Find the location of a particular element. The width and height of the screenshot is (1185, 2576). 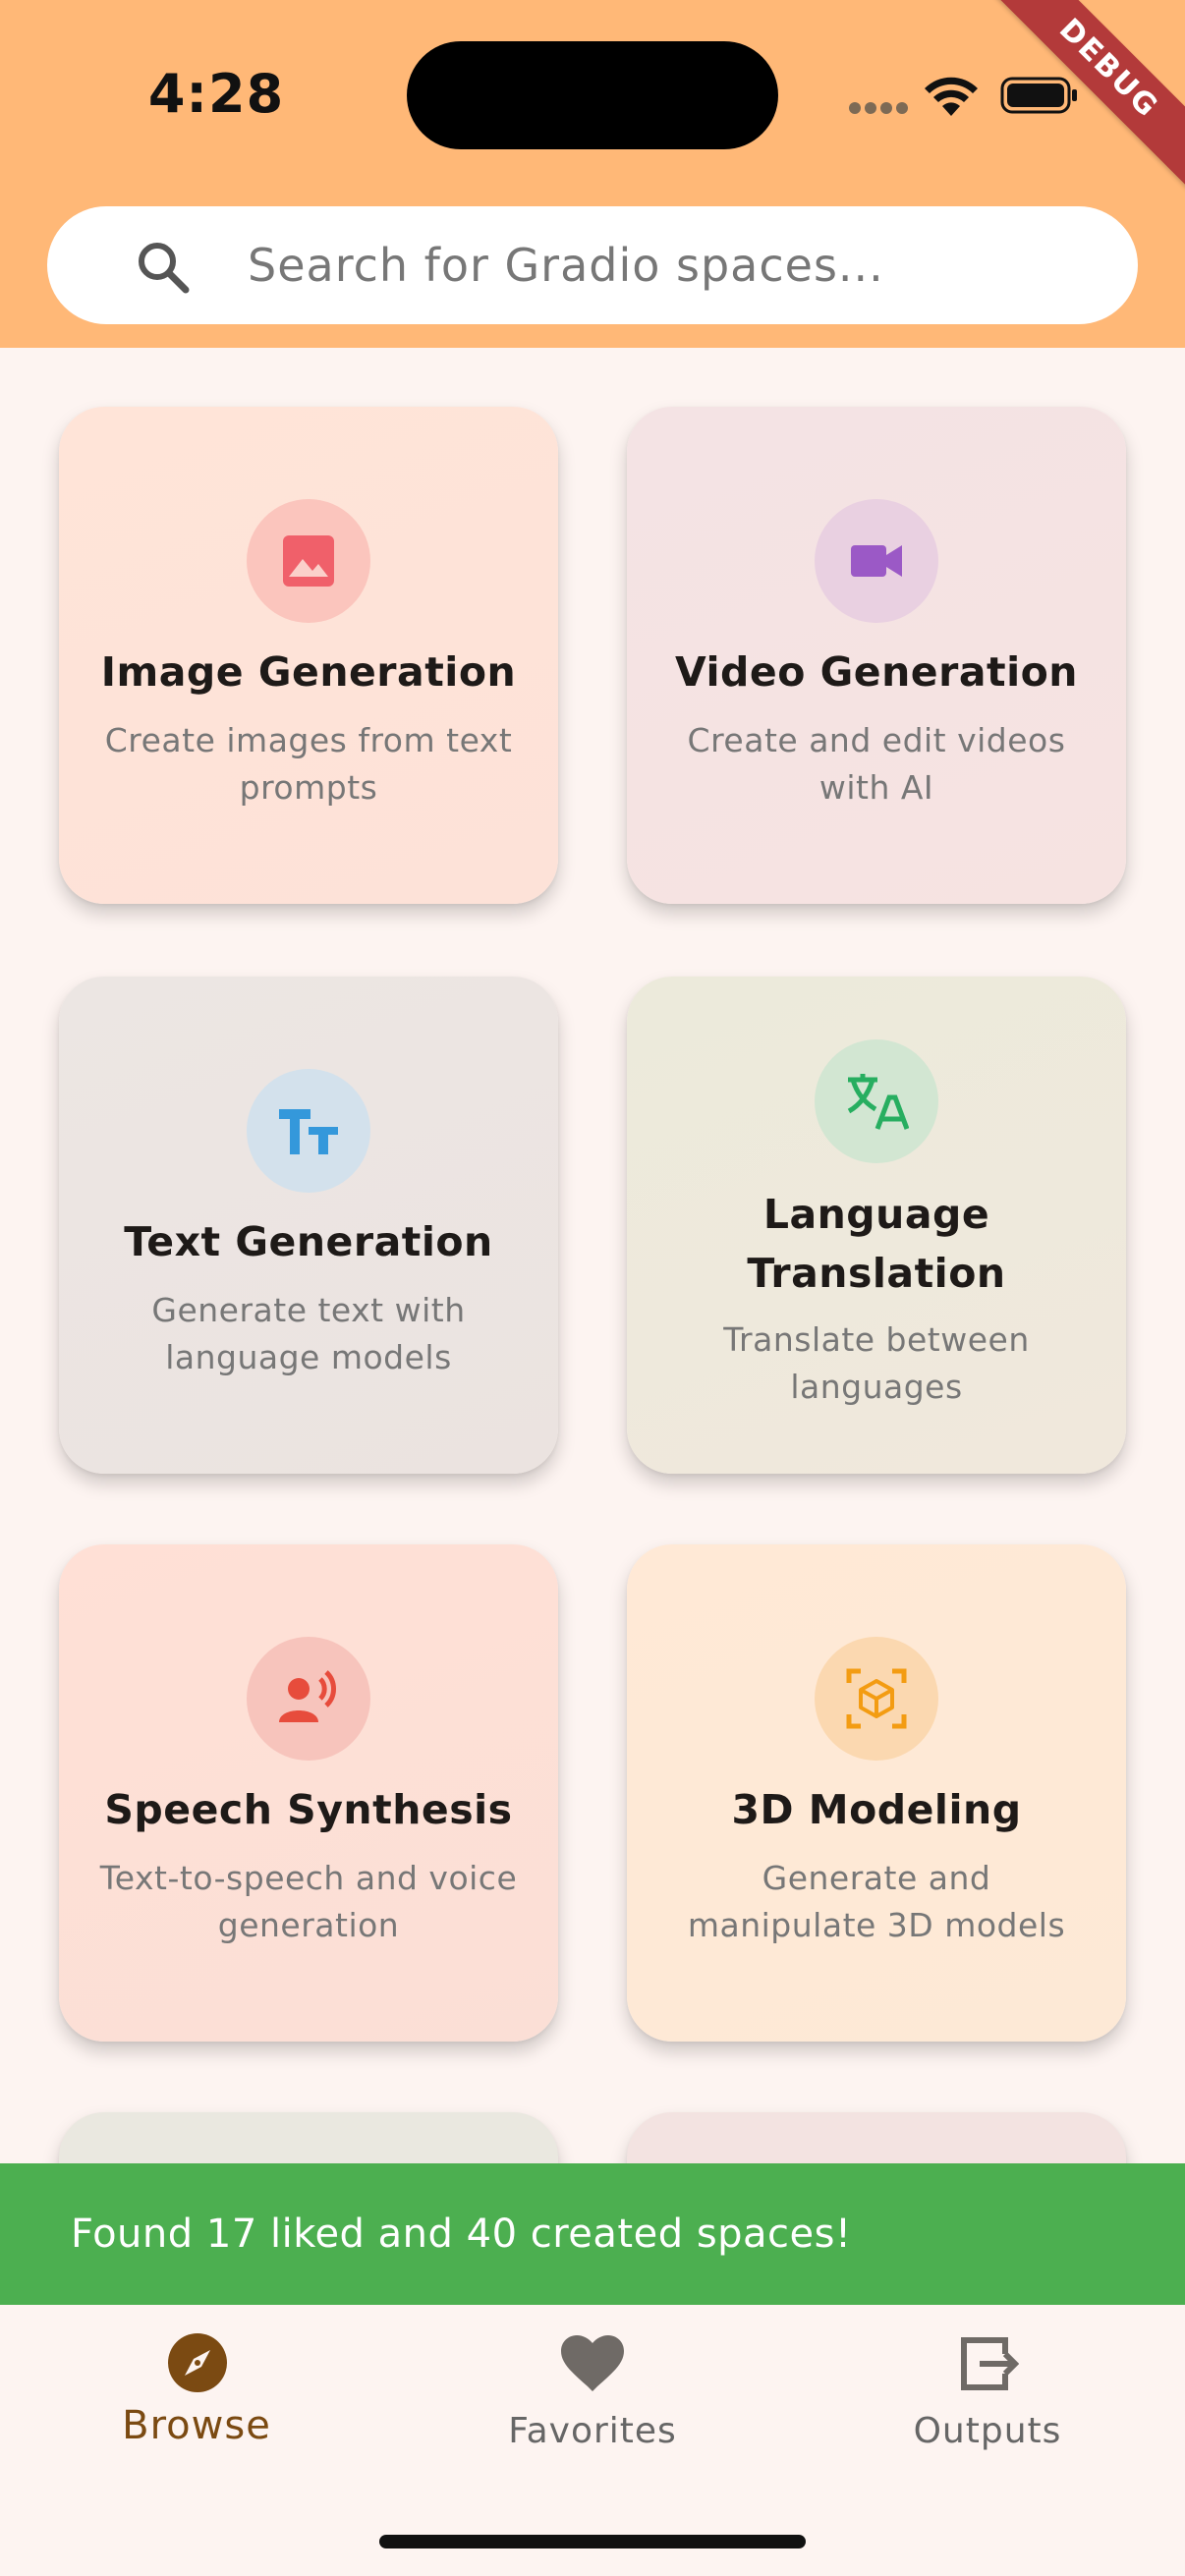

search-bar is located at coordinates (592, 265).